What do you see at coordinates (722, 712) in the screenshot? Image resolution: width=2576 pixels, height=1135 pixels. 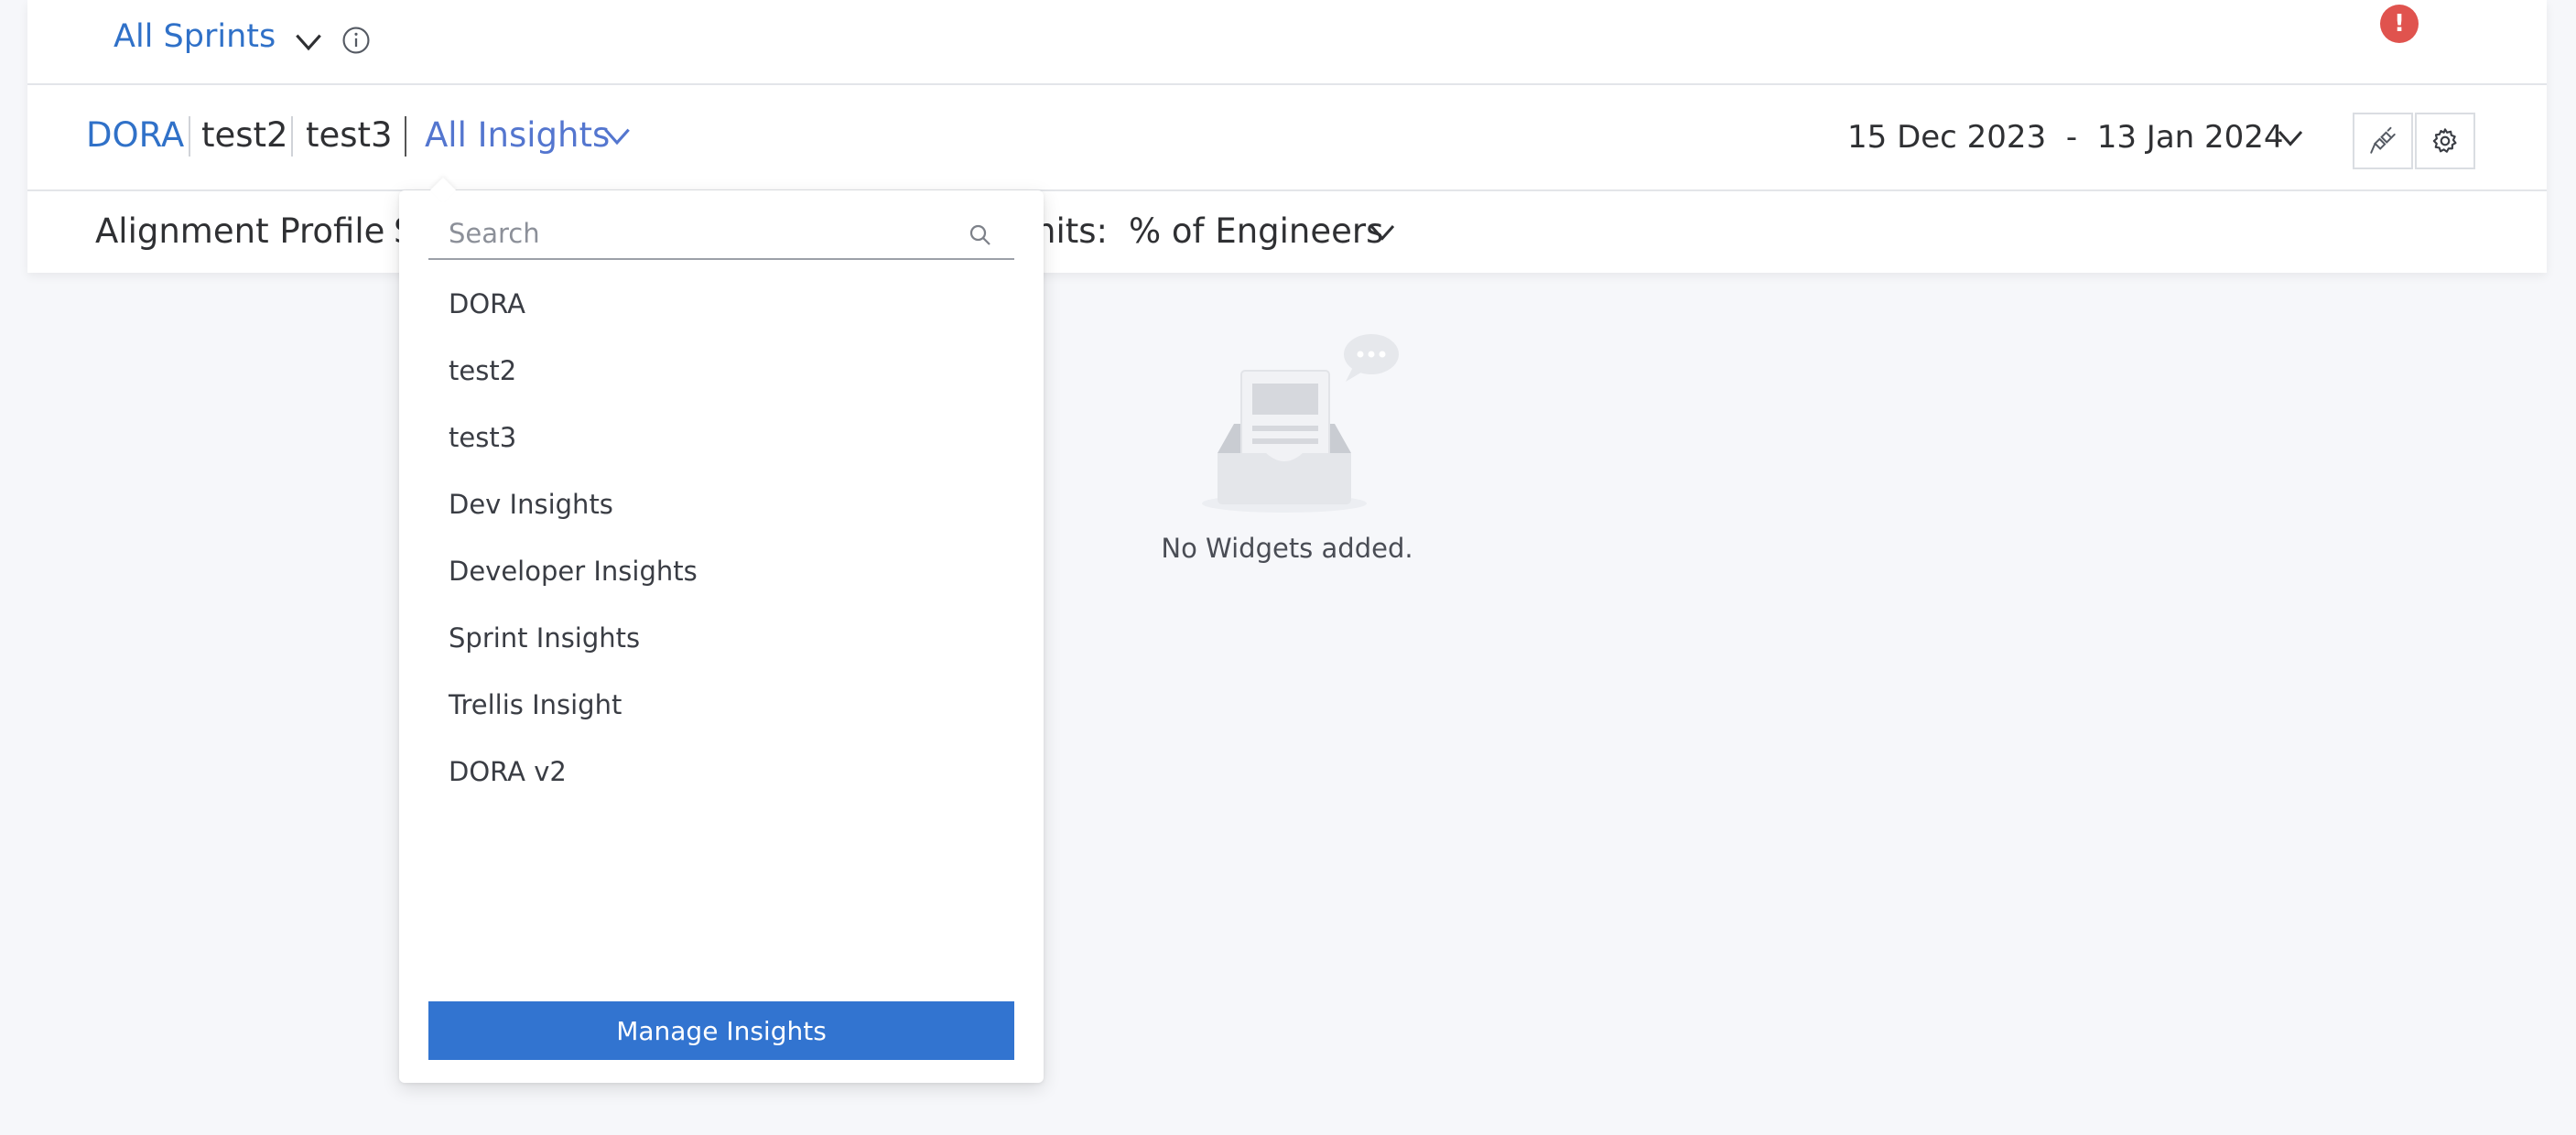 I see `insight-item-trellis-insight: Trellis Insight` at bounding box center [722, 712].